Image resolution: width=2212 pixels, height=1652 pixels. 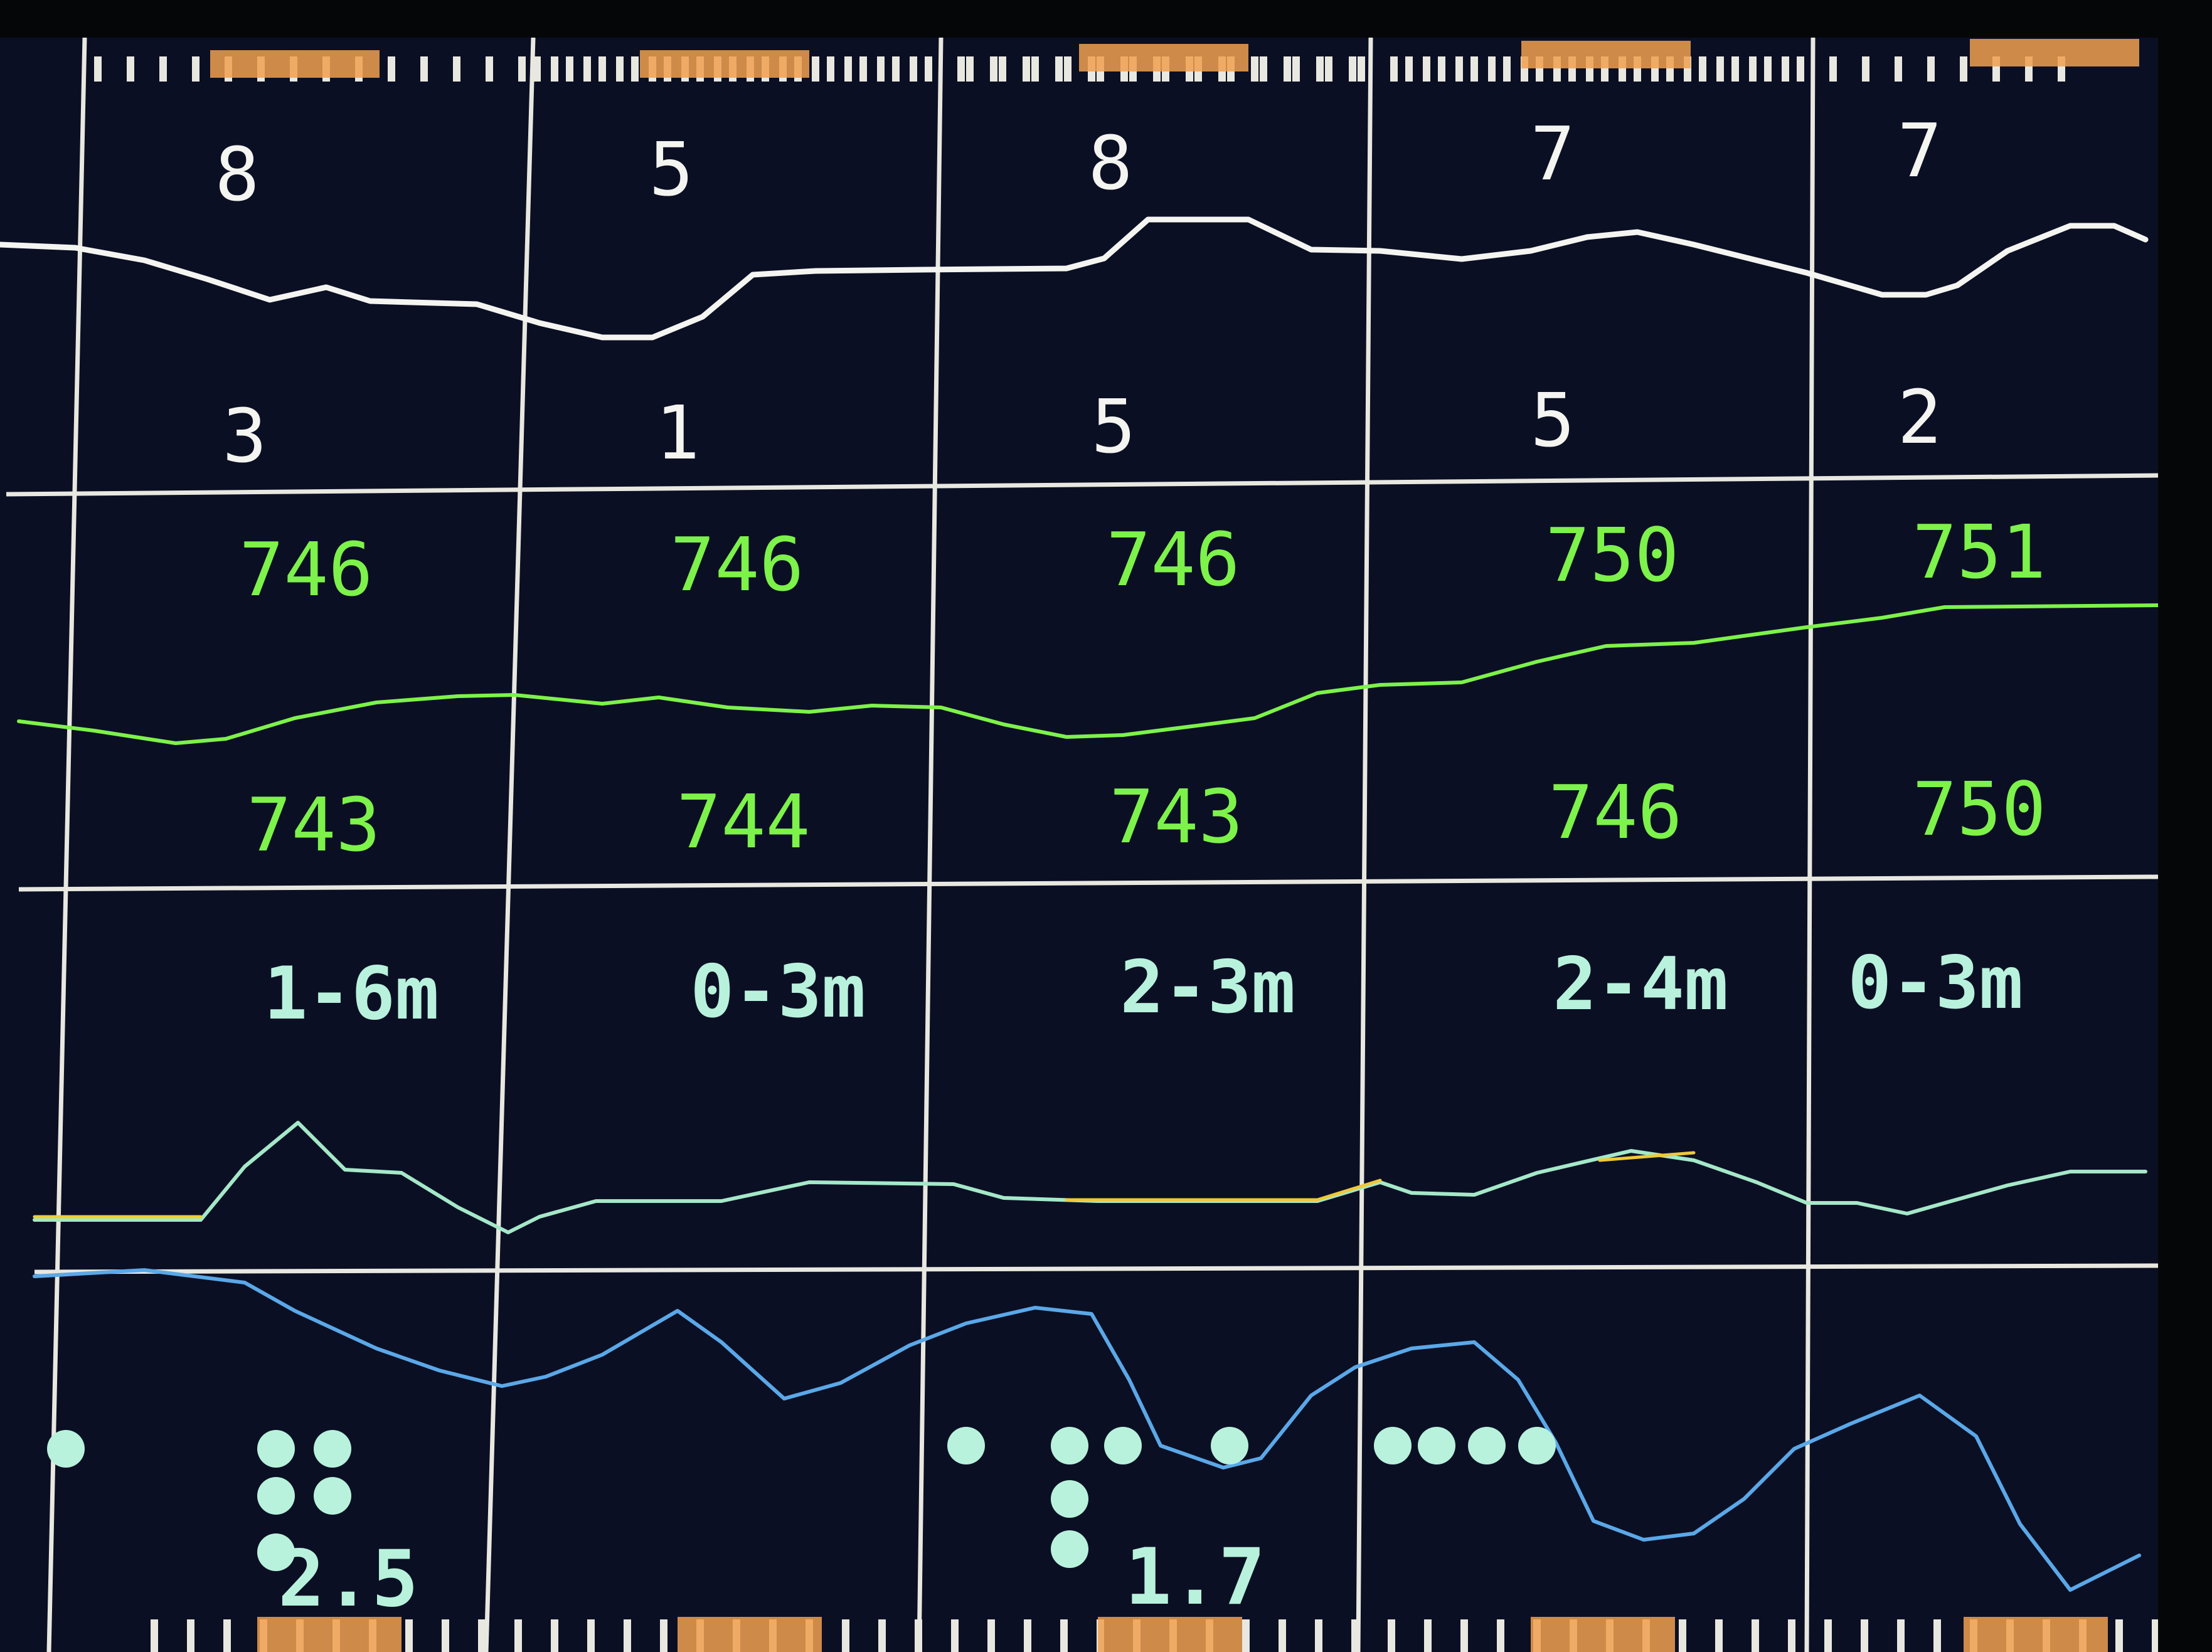 I want to click on wind-min-label: 2, so click(x=1919, y=417).